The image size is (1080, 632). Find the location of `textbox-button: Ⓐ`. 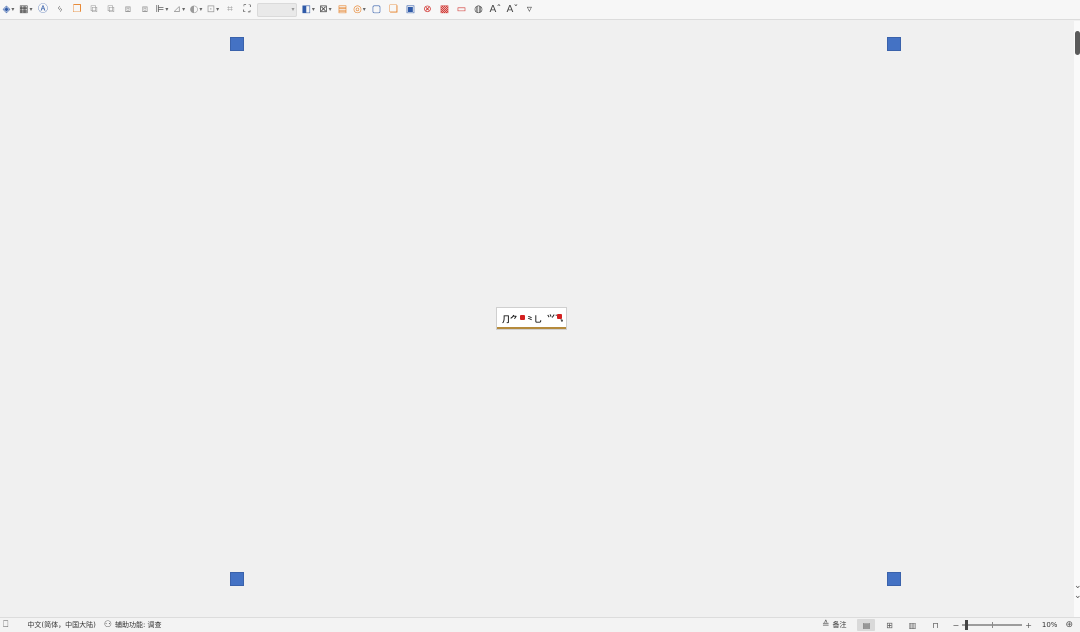

textbox-button: Ⓐ is located at coordinates (42, 10).